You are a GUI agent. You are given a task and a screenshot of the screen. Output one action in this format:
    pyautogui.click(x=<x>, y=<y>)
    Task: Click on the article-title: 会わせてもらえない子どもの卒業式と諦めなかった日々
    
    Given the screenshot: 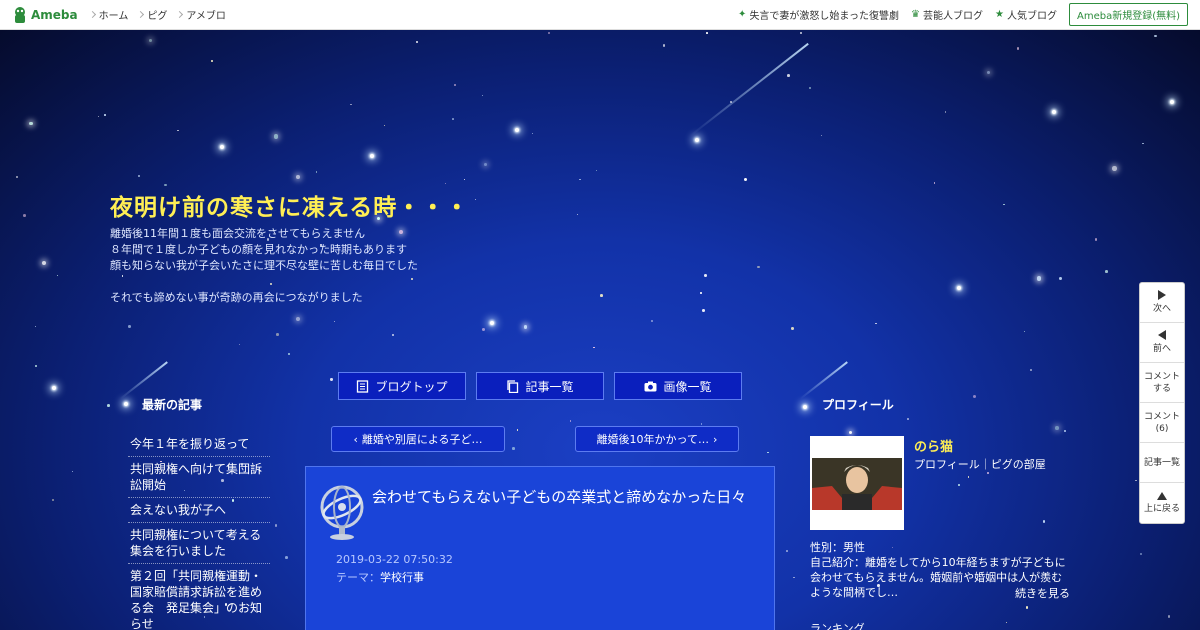 What is the action you would take?
    pyautogui.click(x=567, y=497)
    